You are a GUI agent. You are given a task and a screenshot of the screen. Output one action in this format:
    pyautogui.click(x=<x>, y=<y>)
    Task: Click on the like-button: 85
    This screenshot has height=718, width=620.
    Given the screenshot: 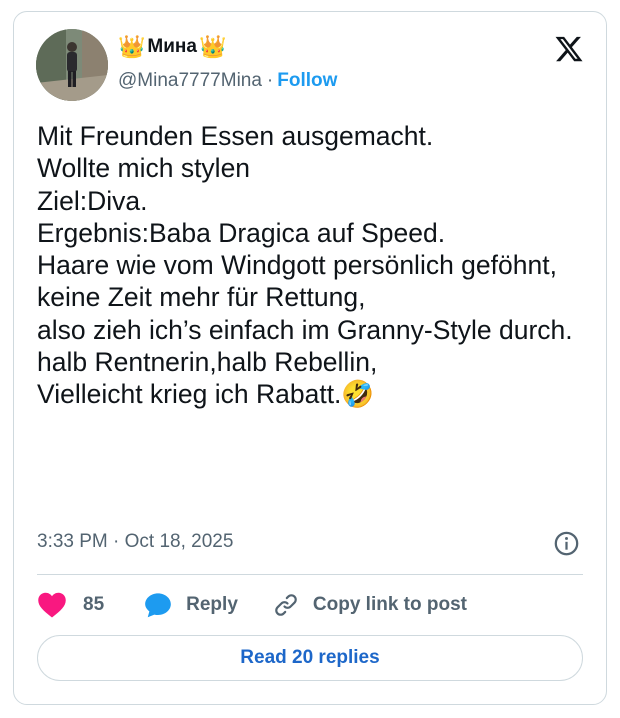 What is the action you would take?
    pyautogui.click(x=70, y=605)
    